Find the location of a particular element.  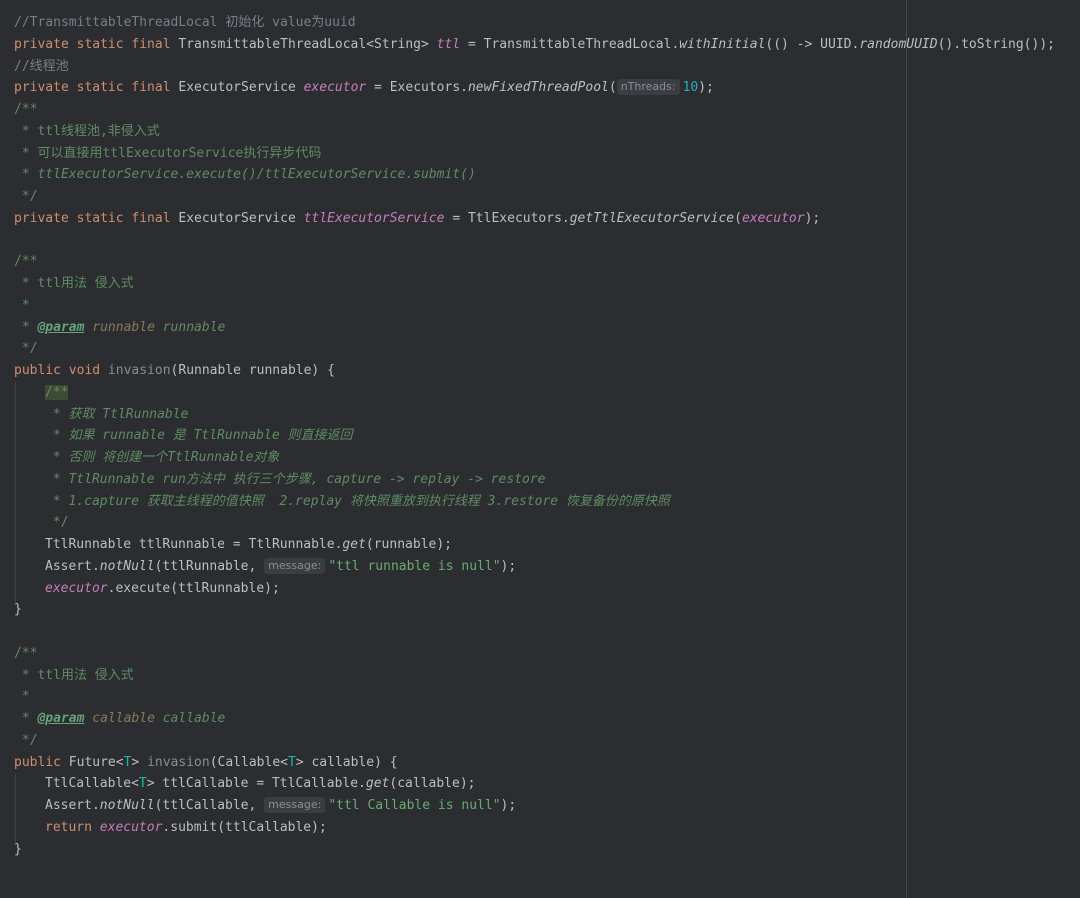

doc-comment: * 否则 将创建一个TtlRunnable对象 is located at coordinates (162, 457).